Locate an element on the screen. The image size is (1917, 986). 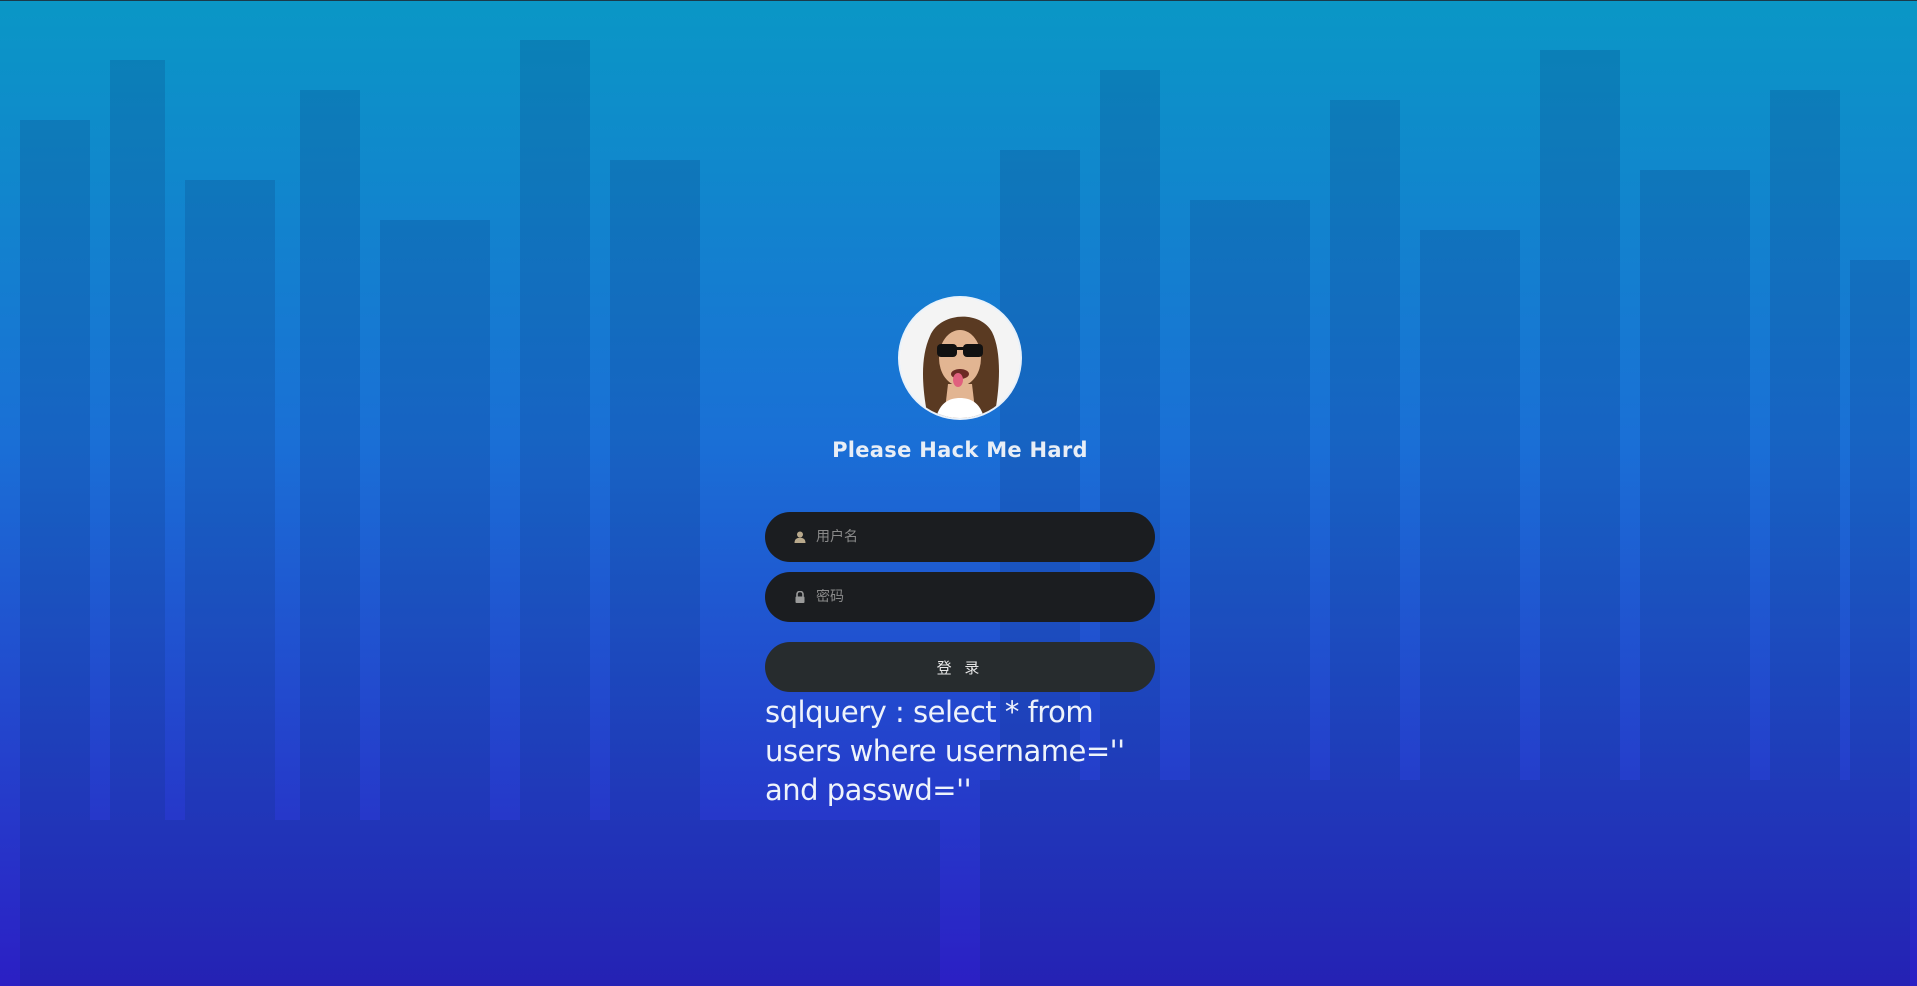
page-title: Please Hack Me Hard is located at coordinates (960, 450).